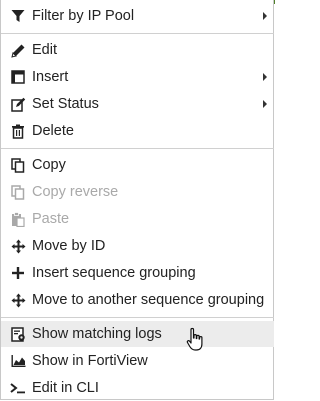 The image size is (320, 401). I want to click on edit-status-icon, so click(18, 104).